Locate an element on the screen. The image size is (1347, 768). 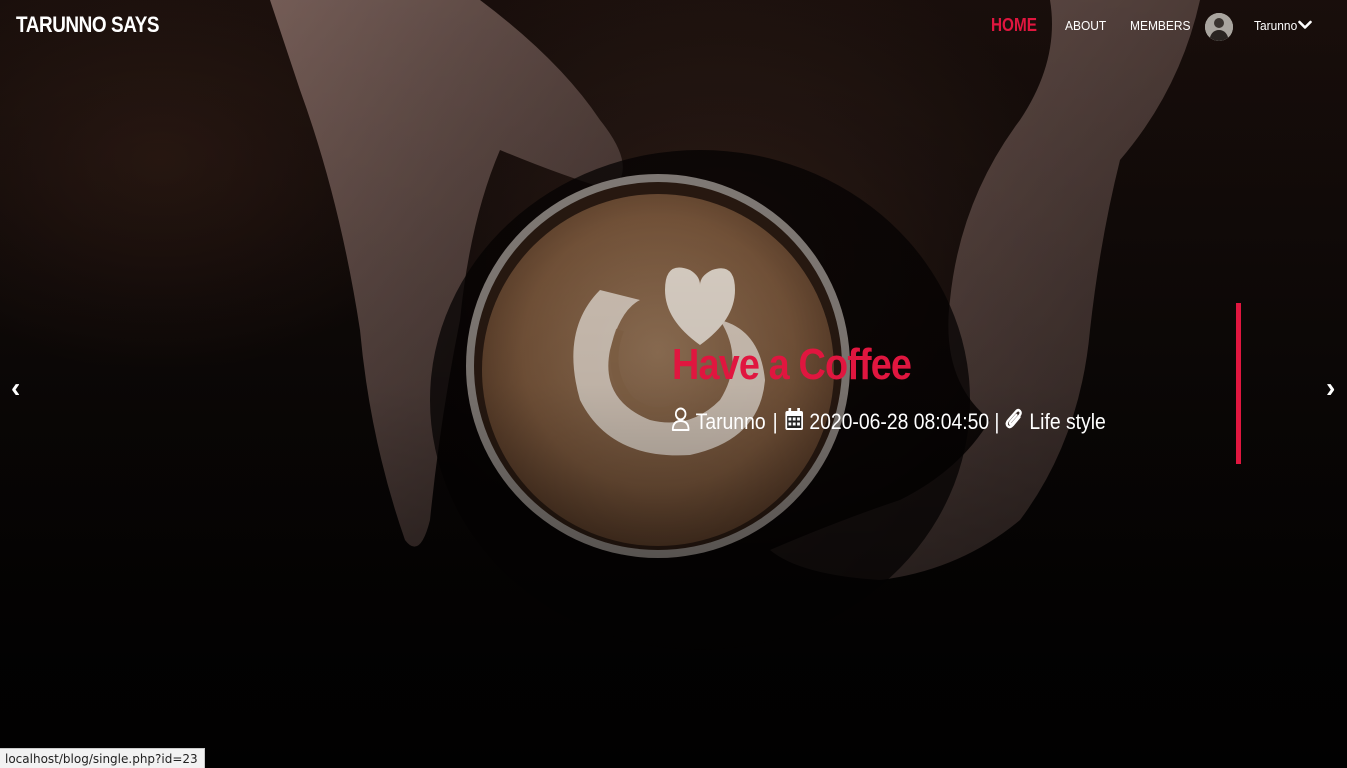
navbar: TARUNNO SAYS HOME ABOUT MEMBERS Tarunno is located at coordinates (673, 26).